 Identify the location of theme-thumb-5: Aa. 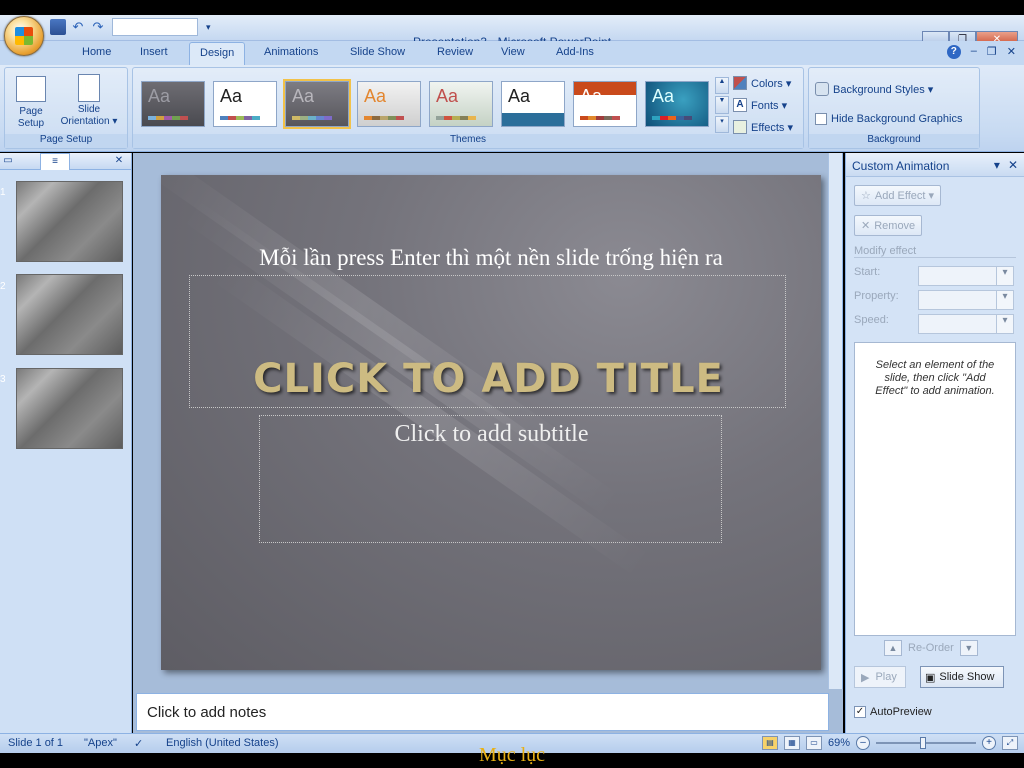
(461, 104).